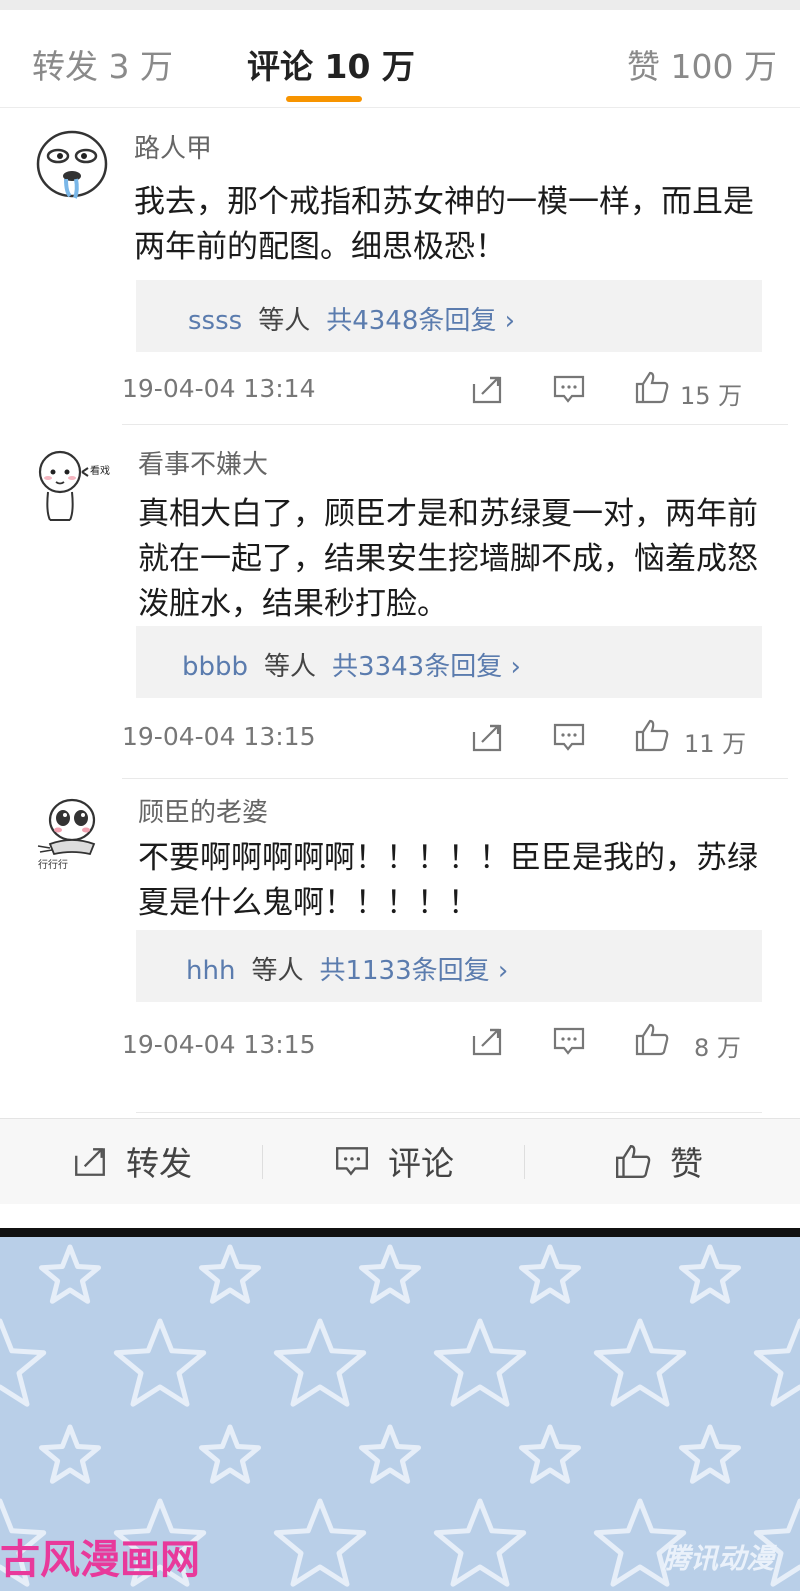 This screenshot has height=1591, width=800. What do you see at coordinates (68, 484) in the screenshot?
I see `watching-show-face-icon: 看戏` at bounding box center [68, 484].